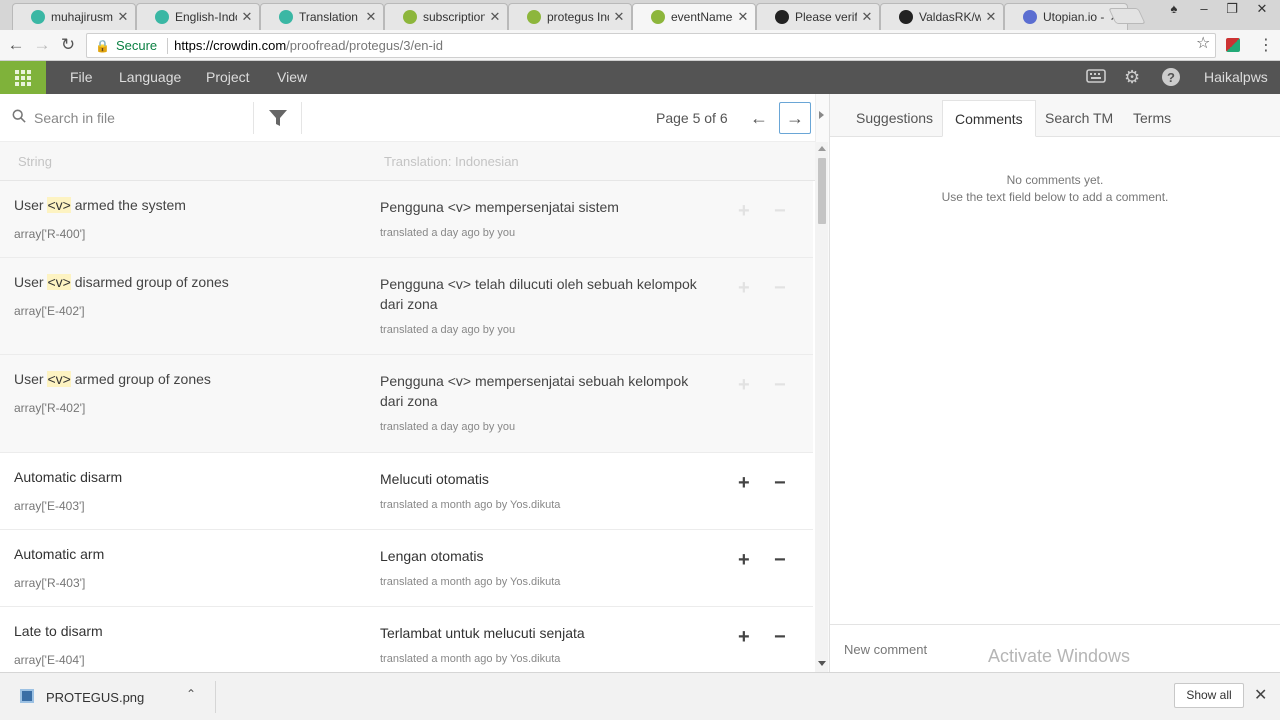  What do you see at coordinates (42, 45) in the screenshot?
I see `forward-arrow-icon: →` at bounding box center [42, 45].